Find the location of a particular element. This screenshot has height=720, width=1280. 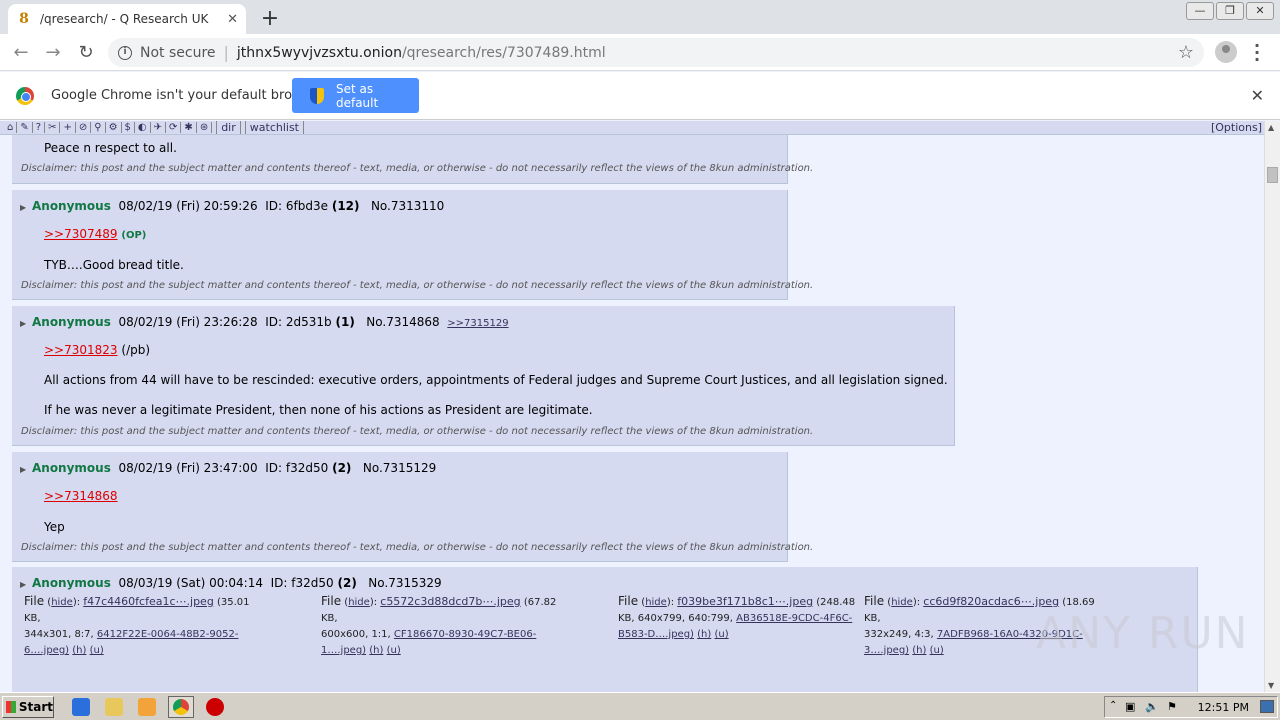

file-explorer-icon is located at coordinates (114, 707).